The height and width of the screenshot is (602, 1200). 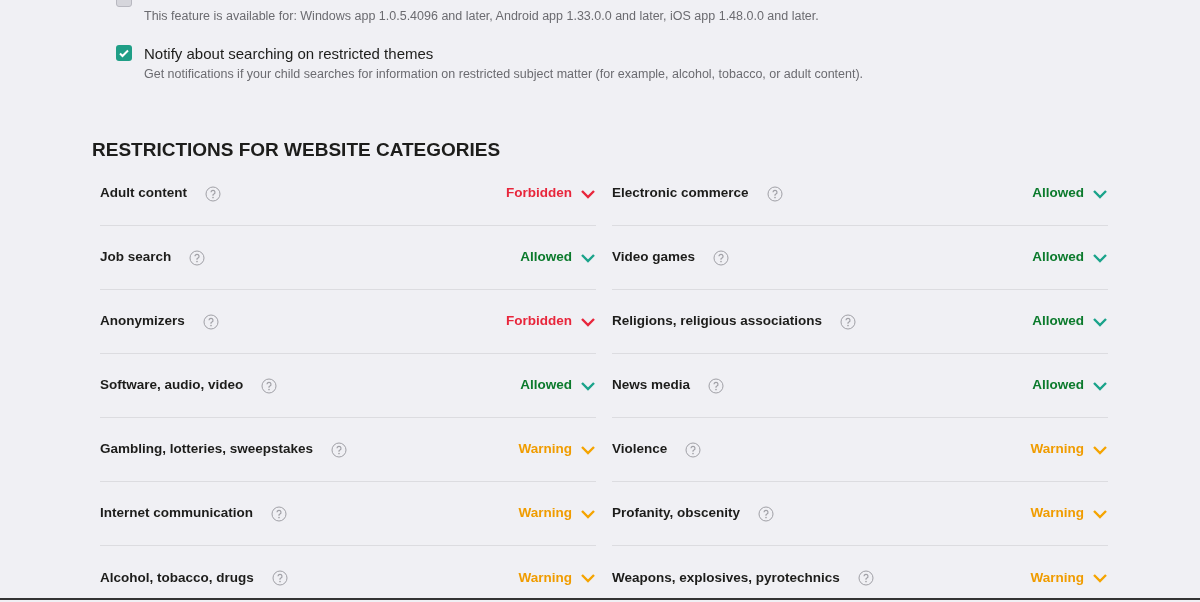 What do you see at coordinates (680, 193) in the screenshot?
I see `category-name: Electronic commerce` at bounding box center [680, 193].